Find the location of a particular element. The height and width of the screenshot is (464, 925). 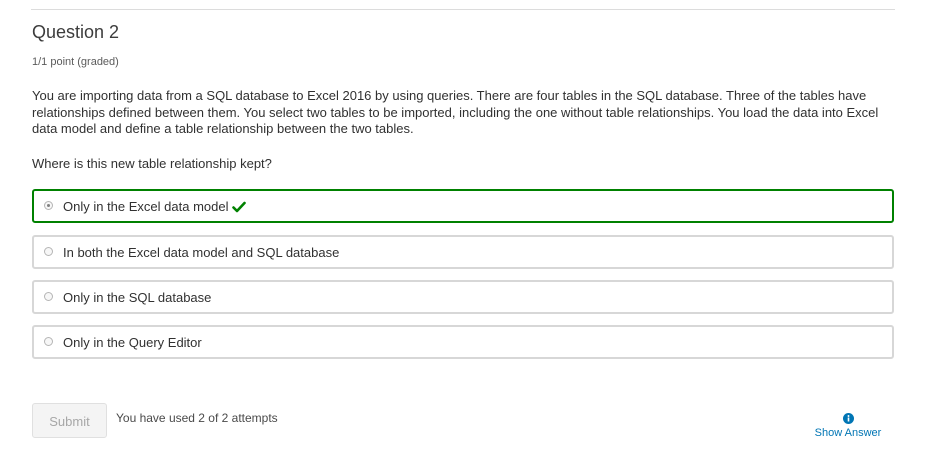

choice-label-wrap: Only in the Excel data model is located at coordinates (155, 206).